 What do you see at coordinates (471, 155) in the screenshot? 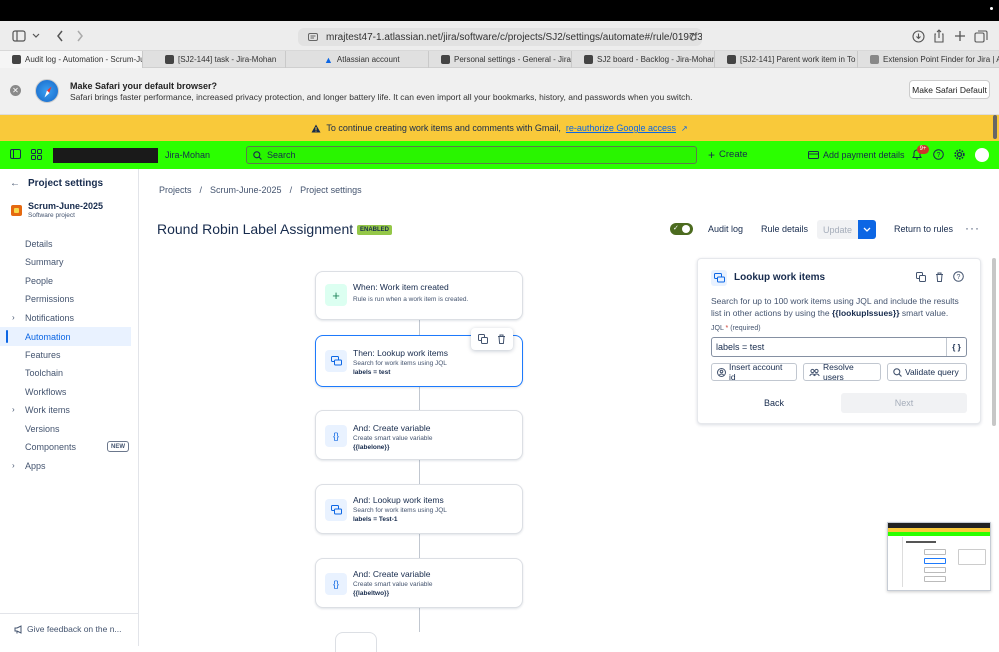
I see `search-input: Search` at bounding box center [471, 155].